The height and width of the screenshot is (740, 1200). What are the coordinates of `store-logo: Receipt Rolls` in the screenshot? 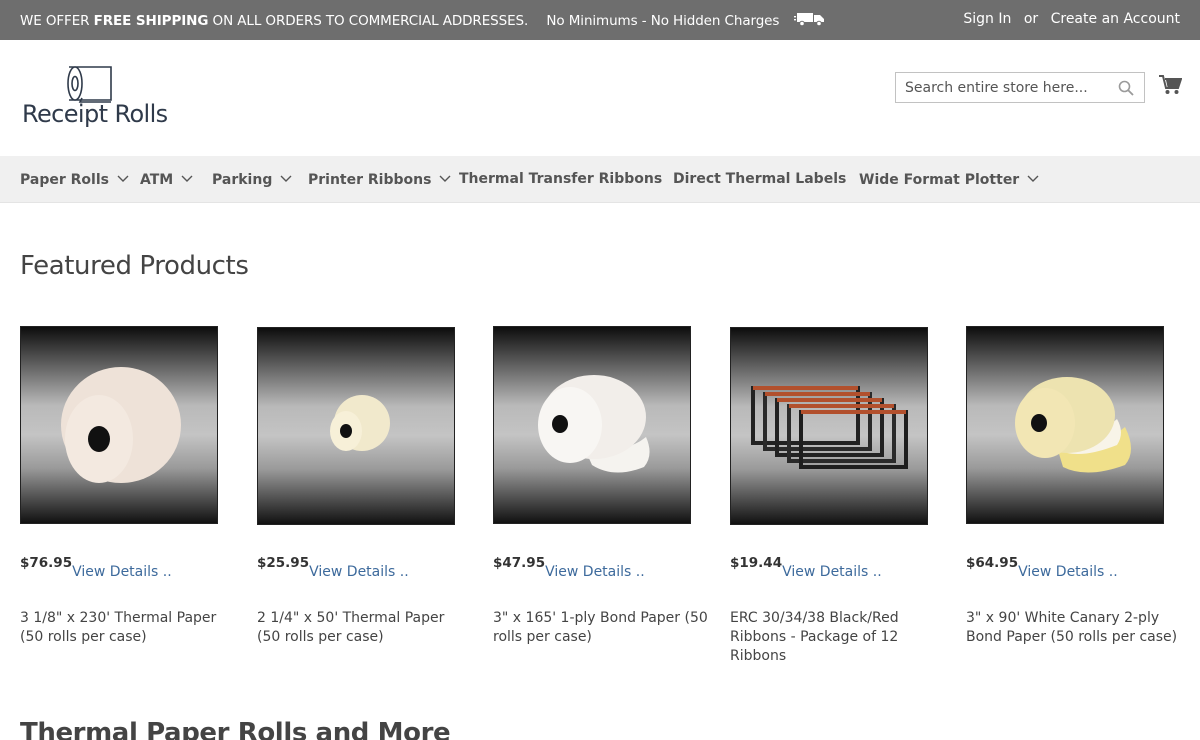 It's located at (95, 99).